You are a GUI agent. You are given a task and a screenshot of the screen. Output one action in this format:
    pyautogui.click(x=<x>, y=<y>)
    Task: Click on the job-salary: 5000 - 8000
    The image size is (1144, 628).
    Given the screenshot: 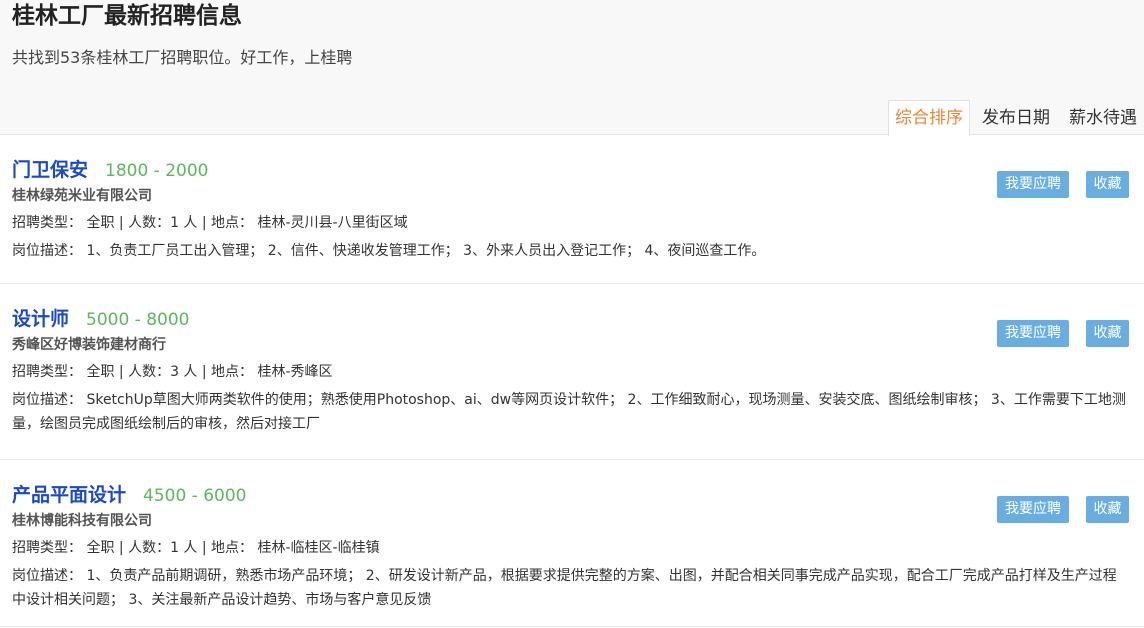 What is the action you would take?
    pyautogui.click(x=138, y=320)
    